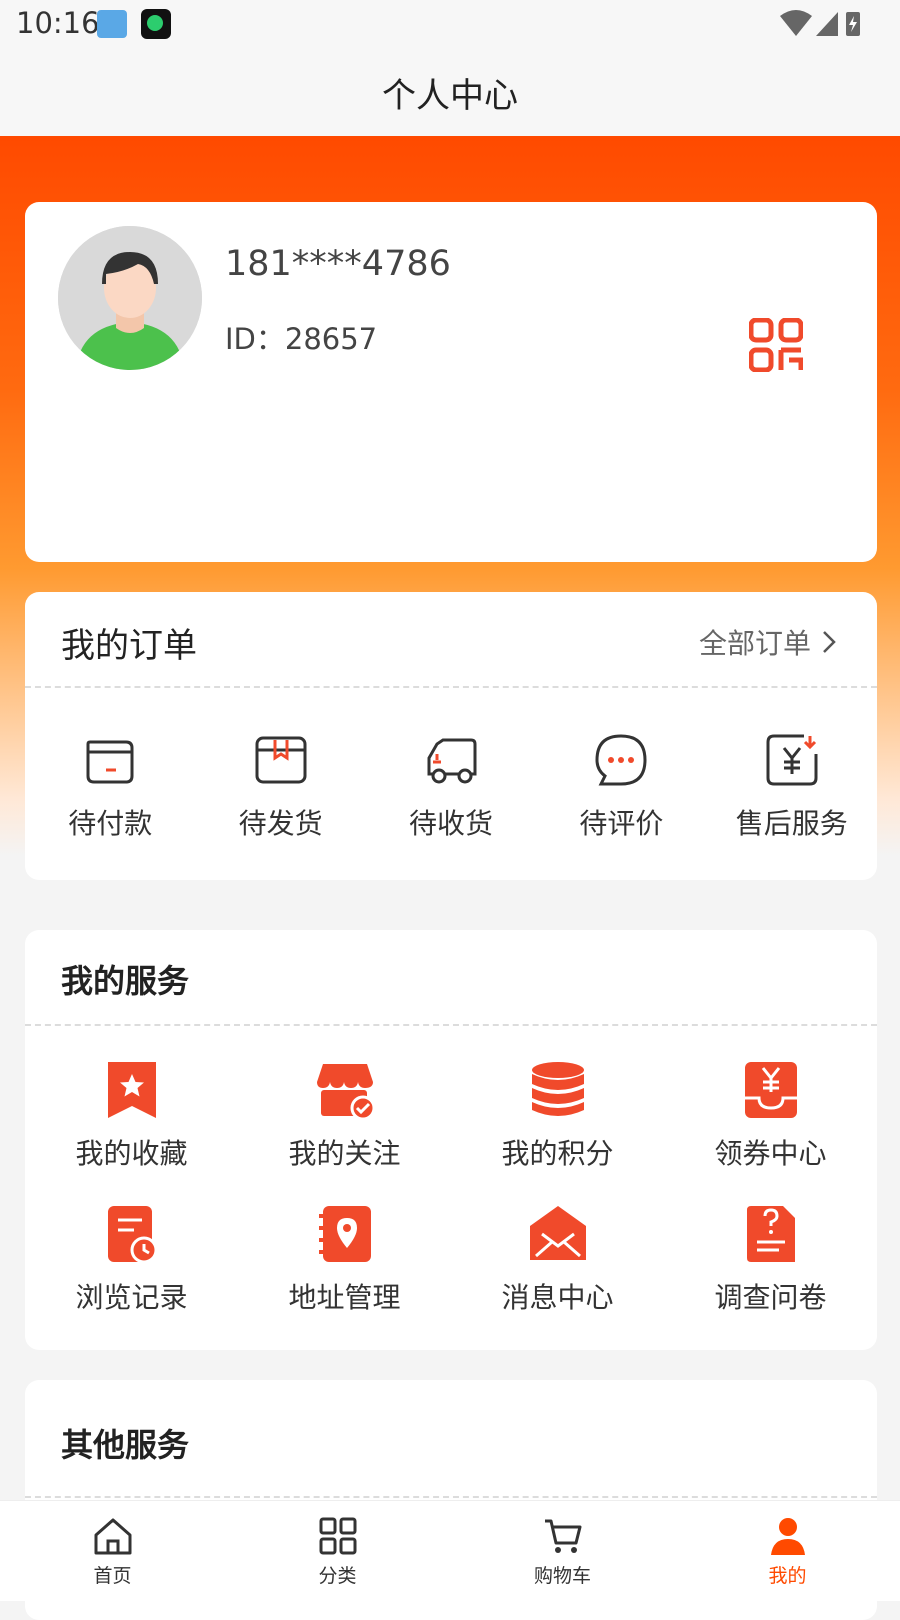 Image resolution: width=900 pixels, height=1620 pixels. I want to click on other-divider, so click(451, 1497).